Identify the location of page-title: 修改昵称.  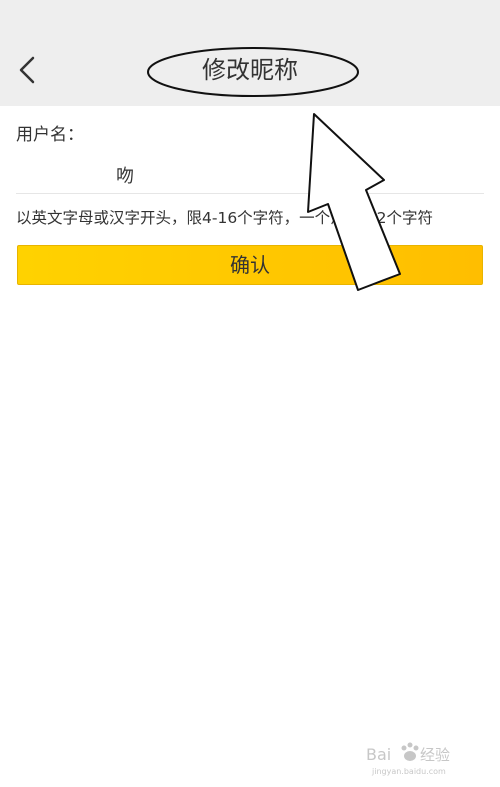
(250, 70).